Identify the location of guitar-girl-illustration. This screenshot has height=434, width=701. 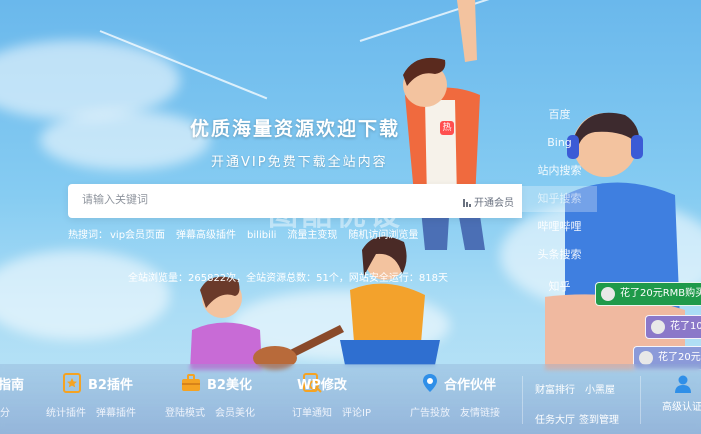
(267, 323).